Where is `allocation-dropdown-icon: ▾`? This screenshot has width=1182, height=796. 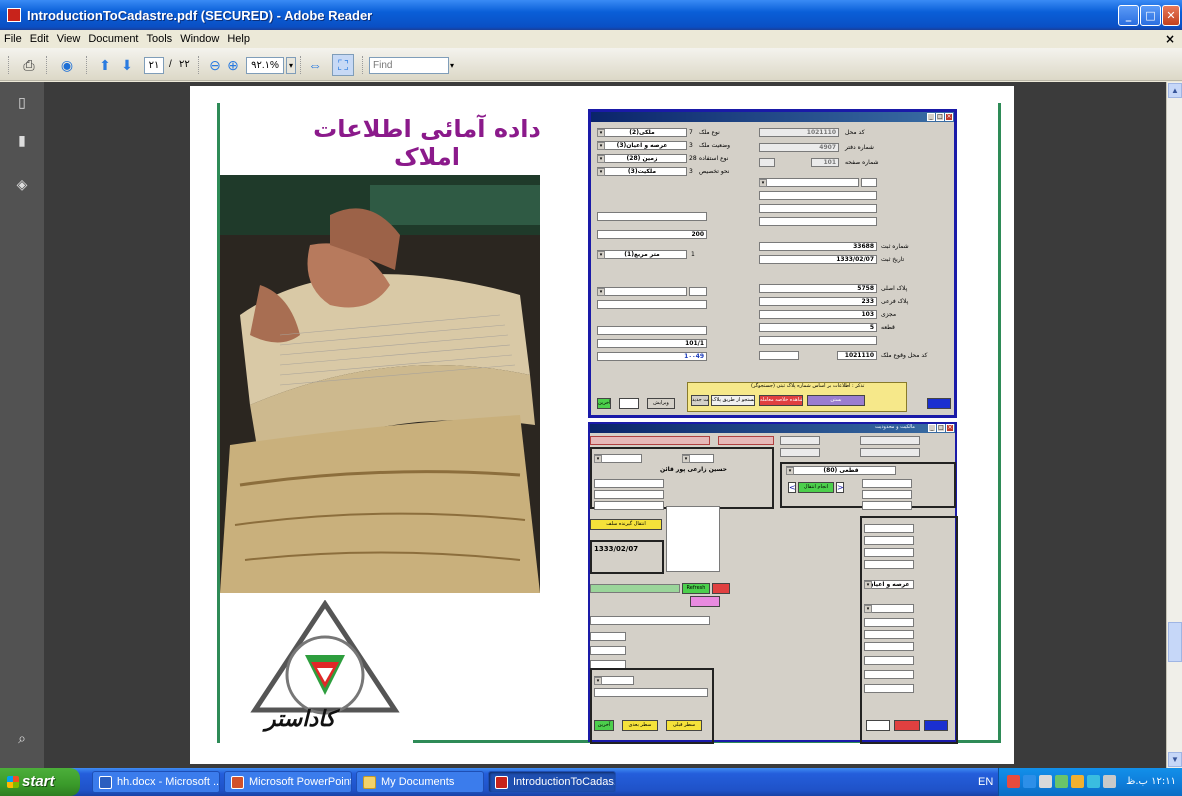 allocation-dropdown-icon: ▾ is located at coordinates (601, 172).